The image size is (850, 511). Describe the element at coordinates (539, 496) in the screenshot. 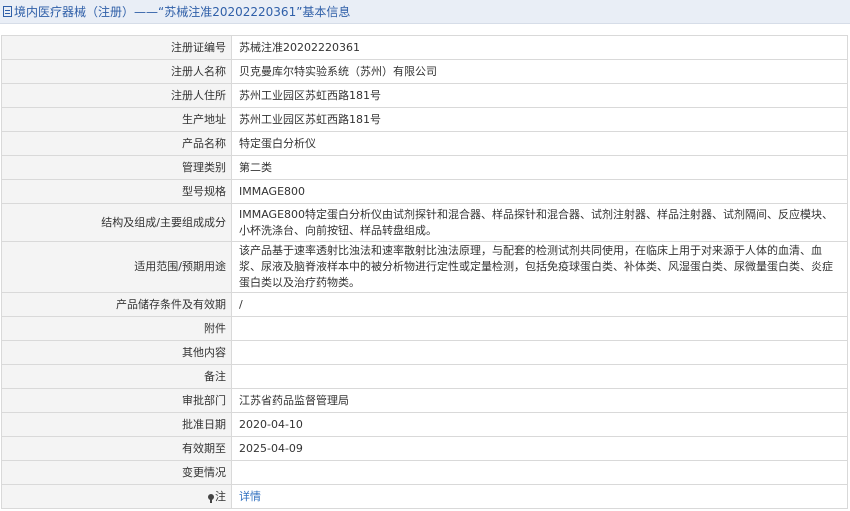

I see `note-value-cell: 详情` at that location.